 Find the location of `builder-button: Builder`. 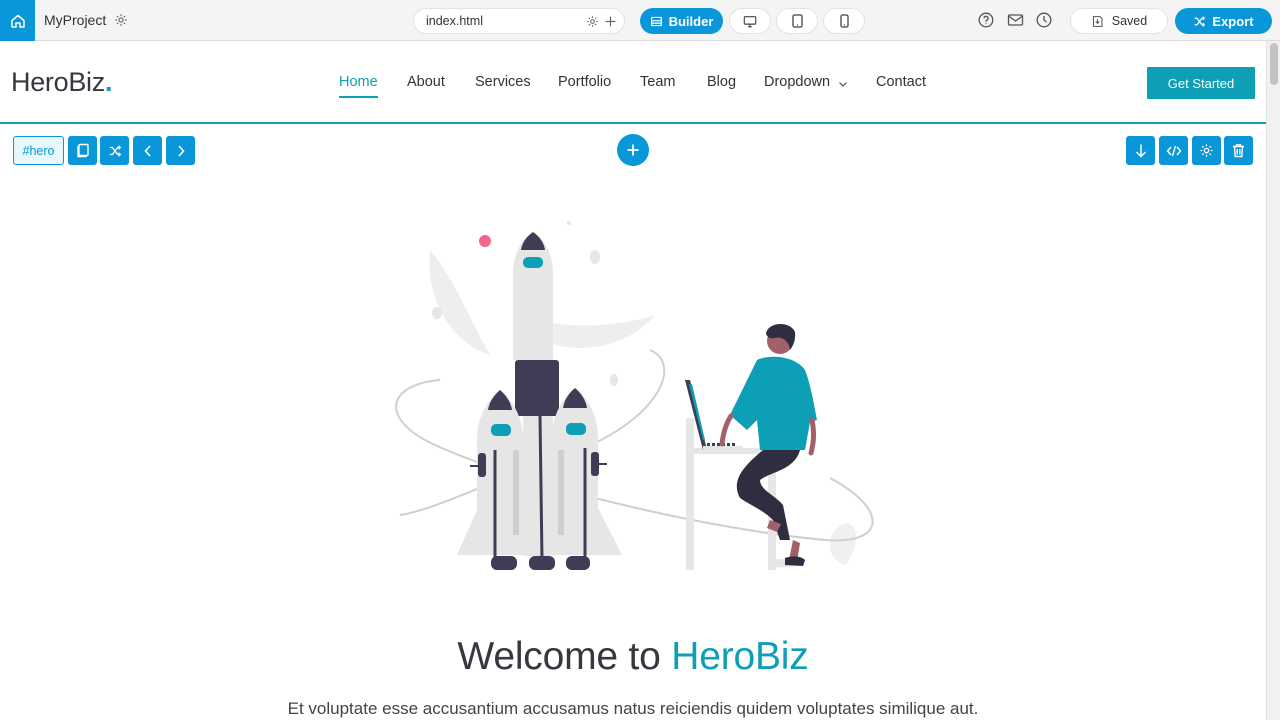

builder-button: Builder is located at coordinates (681, 21).